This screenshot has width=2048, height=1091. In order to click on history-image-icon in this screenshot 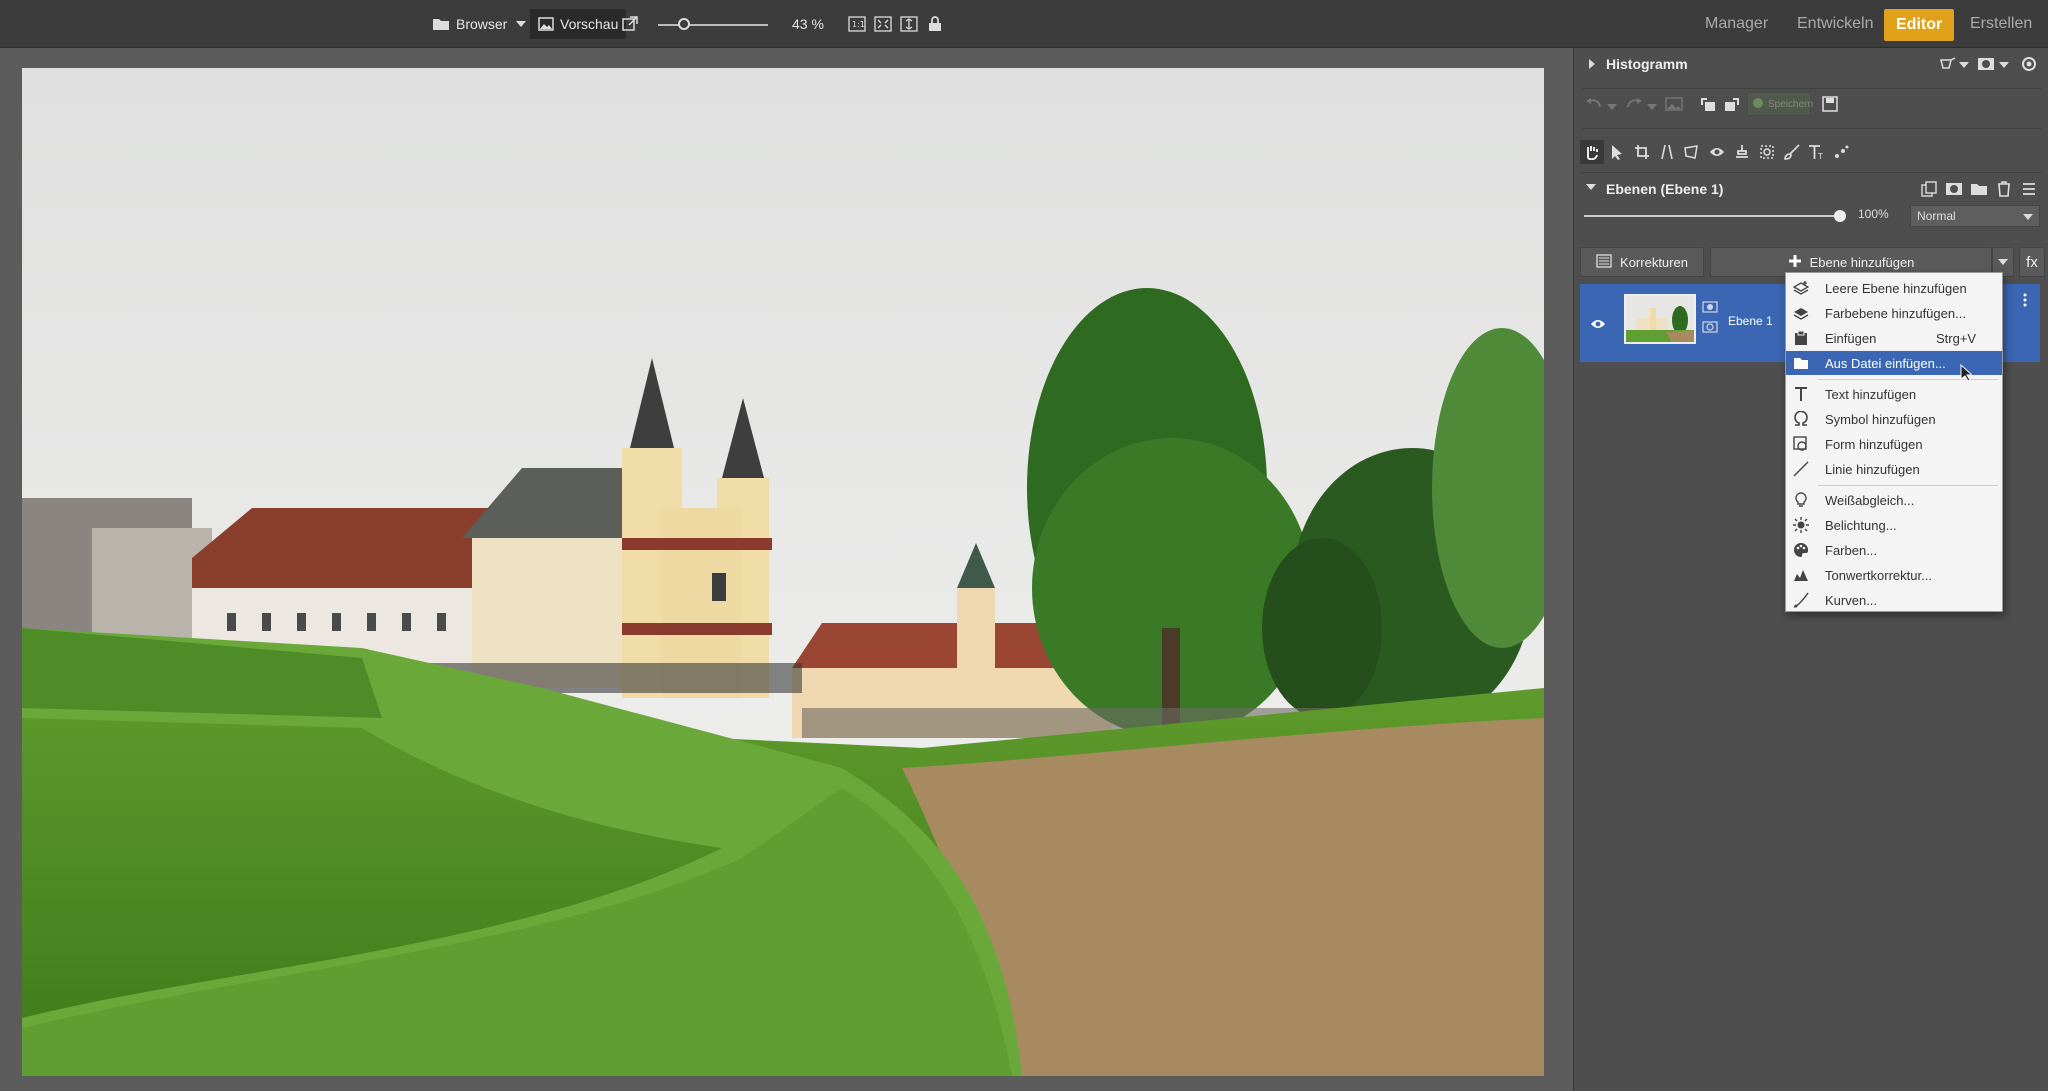, I will do `click(1674, 104)`.